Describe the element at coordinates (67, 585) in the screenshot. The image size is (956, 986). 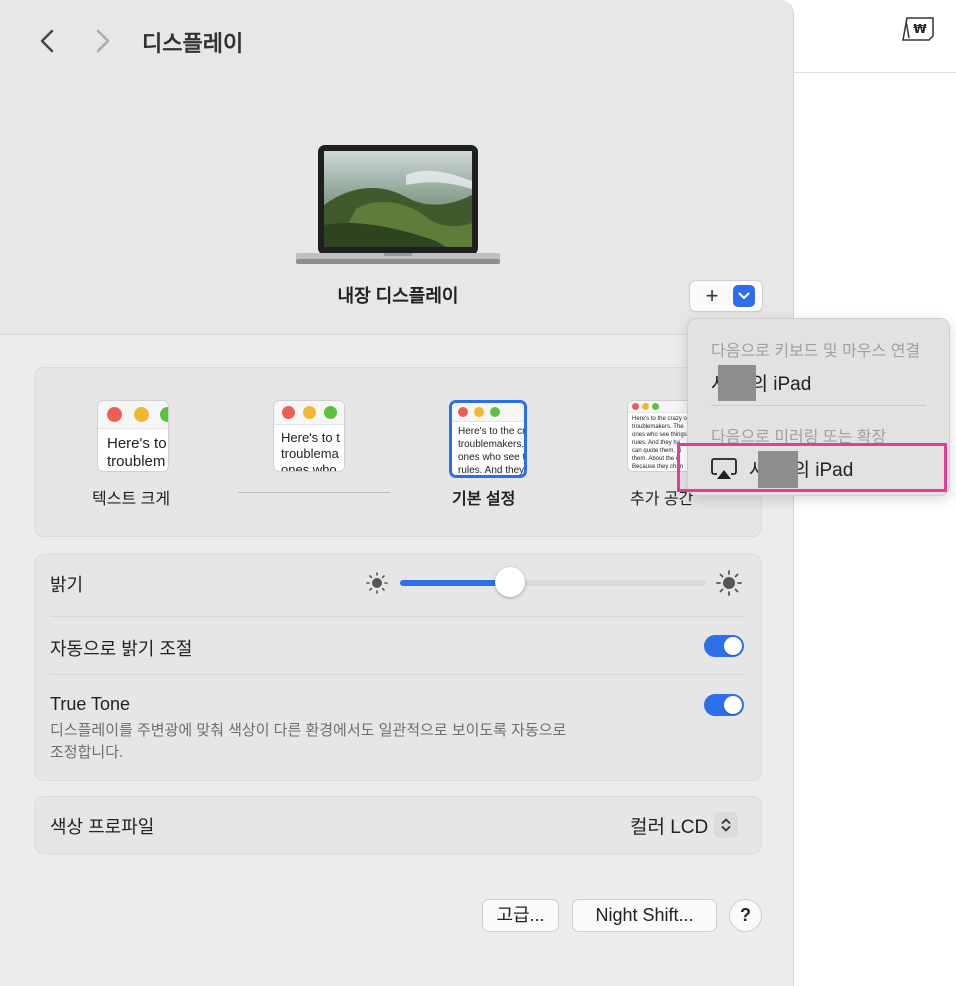
I see `brightness-label: 밝기` at that location.